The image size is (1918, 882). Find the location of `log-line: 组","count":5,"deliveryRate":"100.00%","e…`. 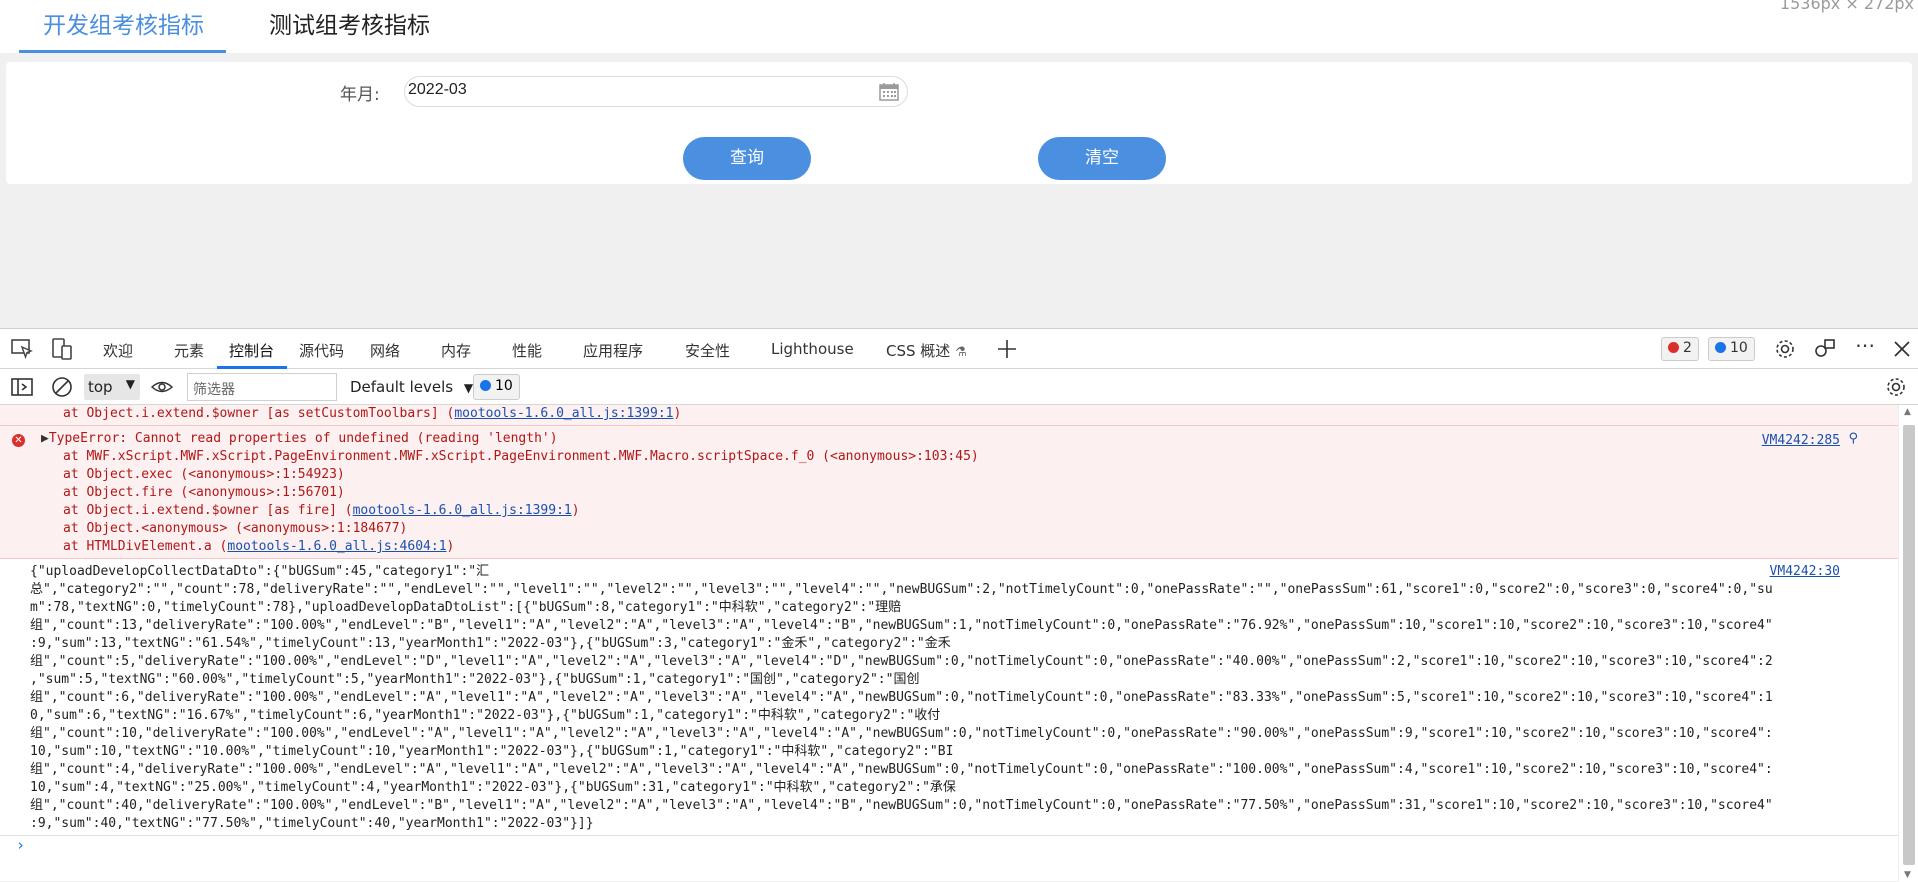

log-line: 组","count":5,"deliveryRate":"100.00%","e… is located at coordinates (901, 661).